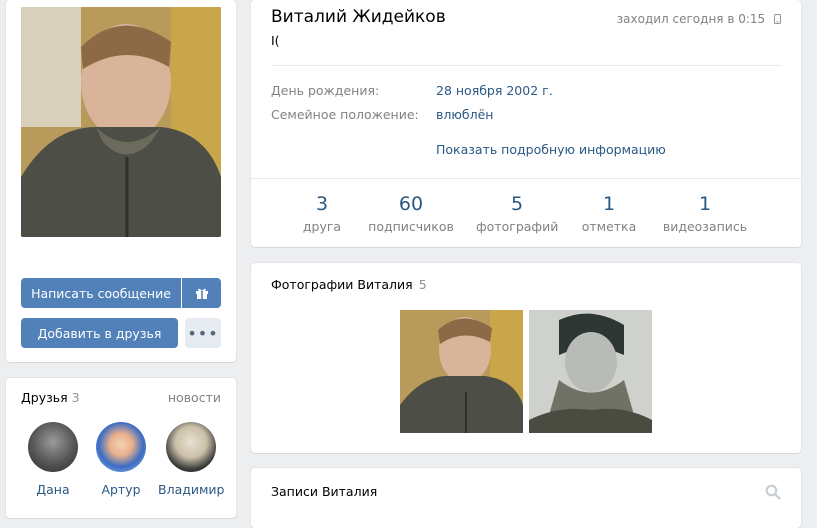  I want to click on relationship-value: влюблён, so click(464, 114).